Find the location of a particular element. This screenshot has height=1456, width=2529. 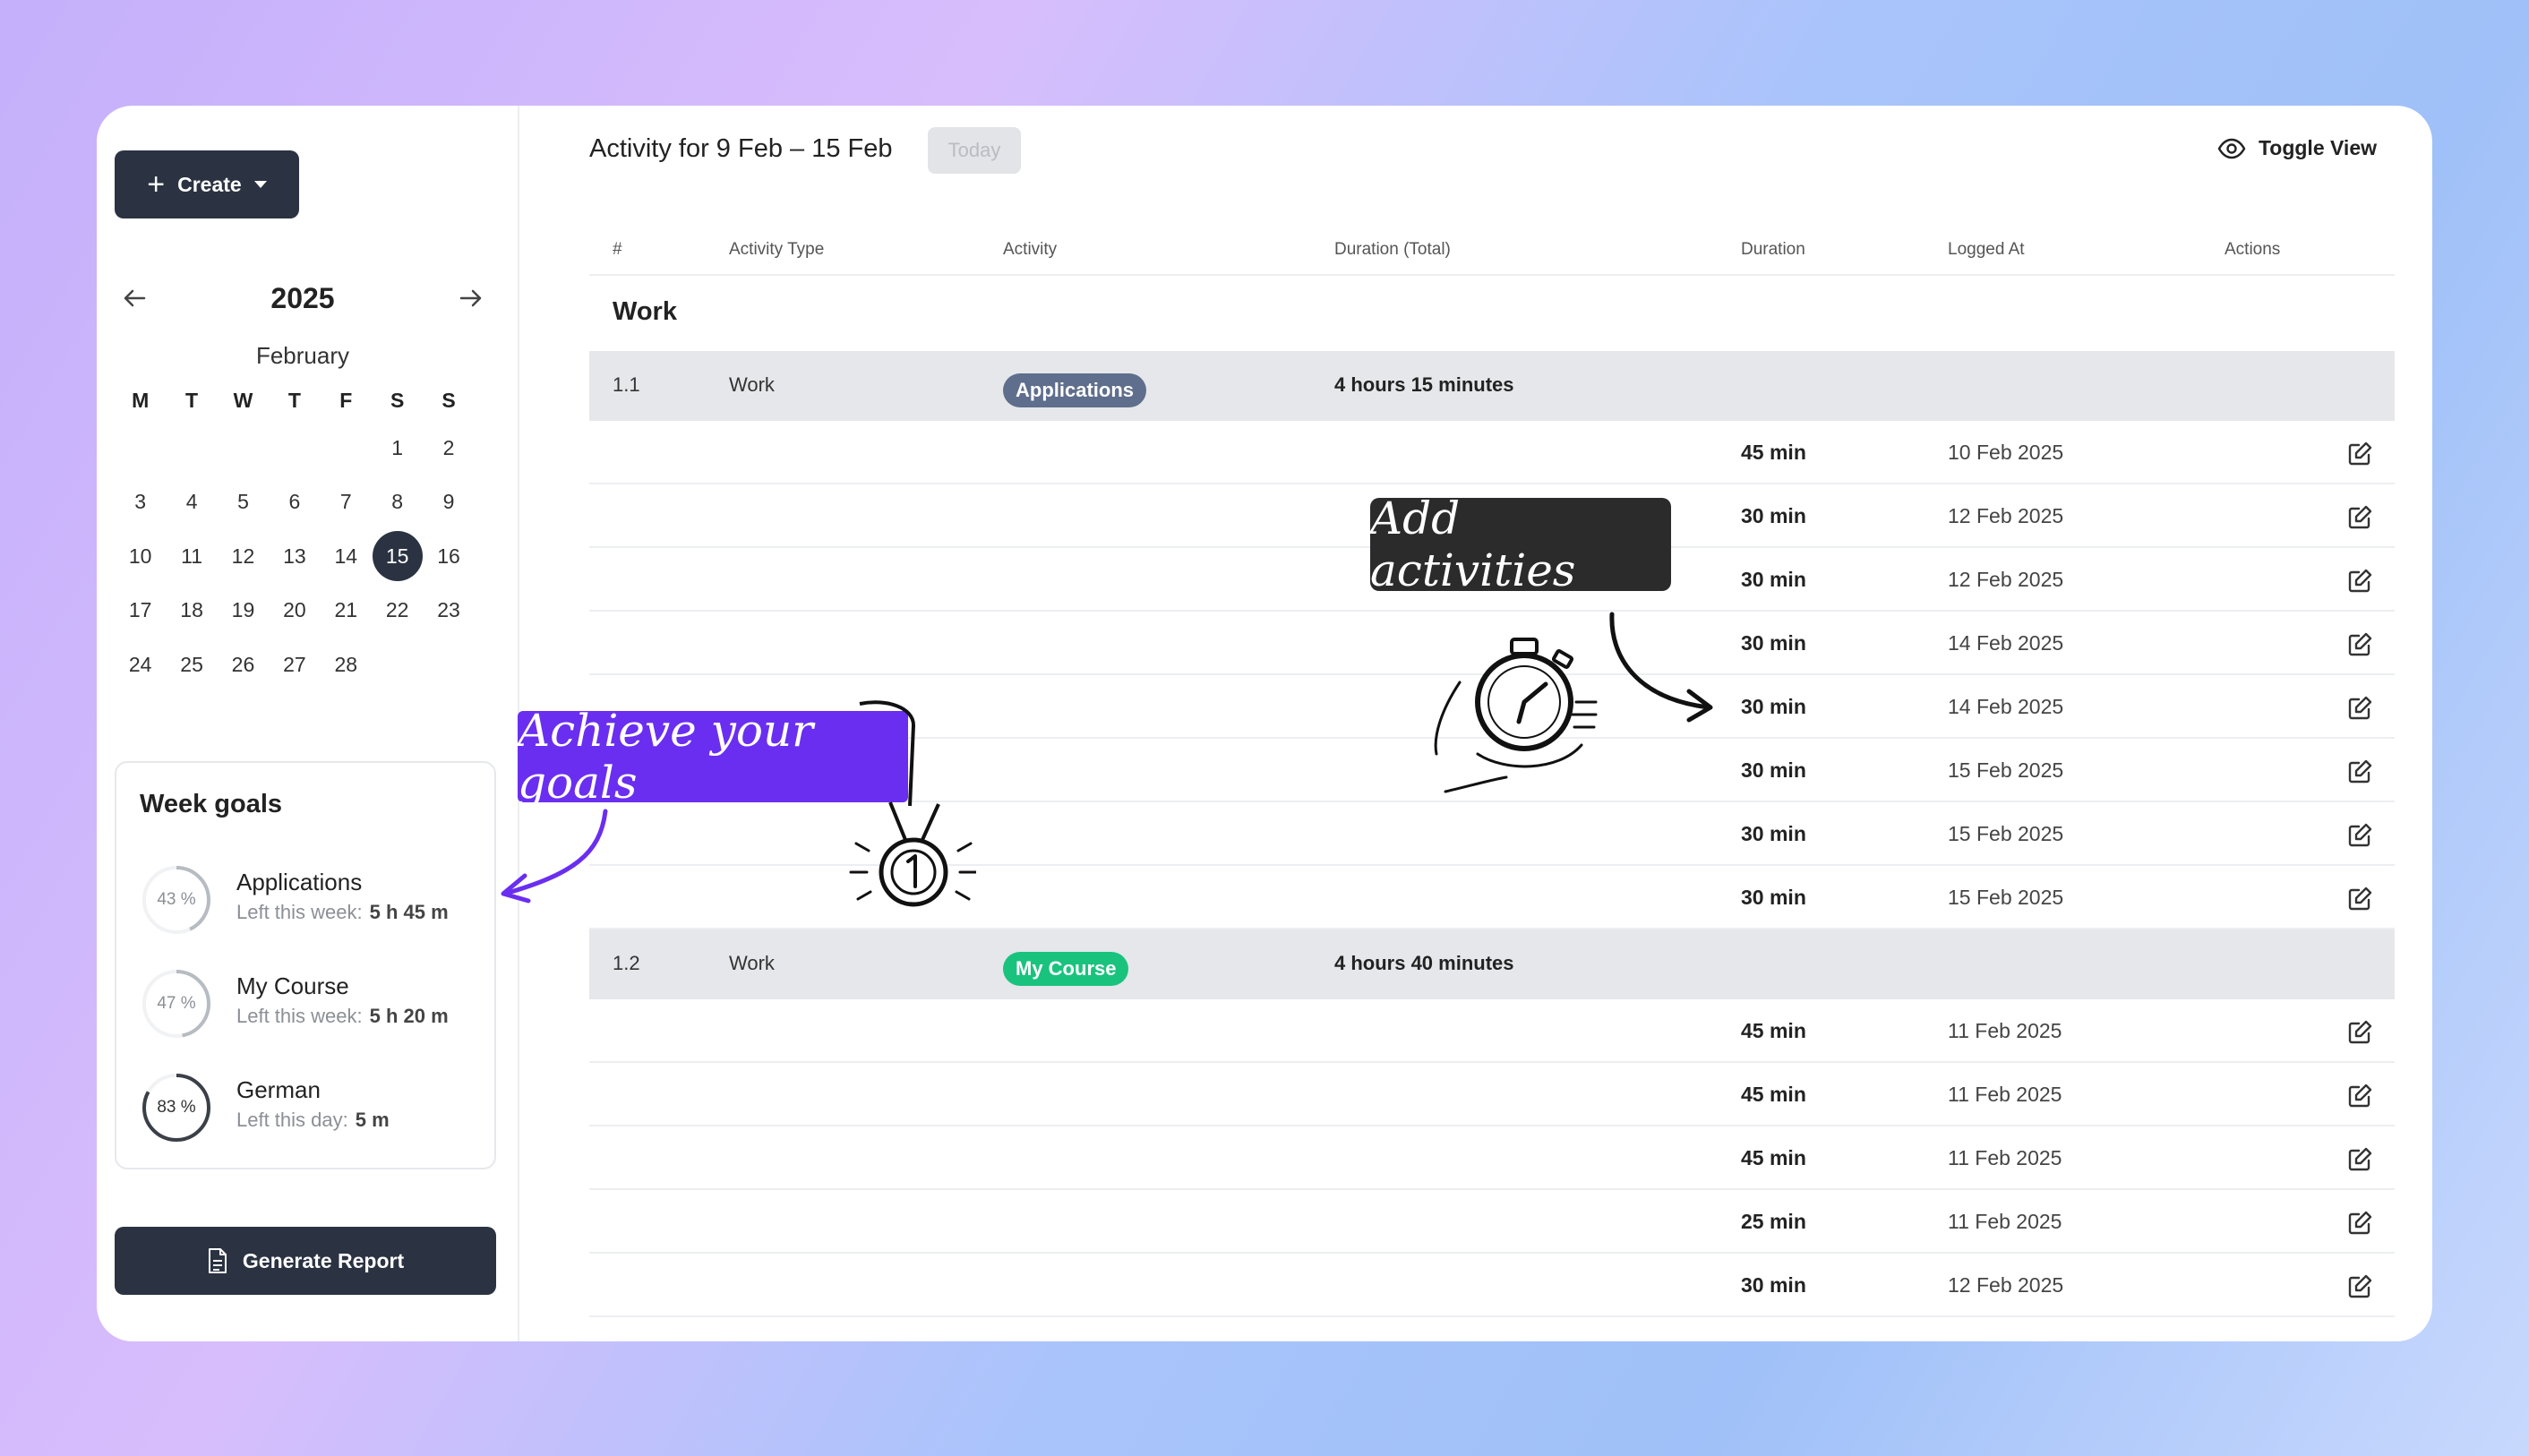

create-button: + Create is located at coordinates (207, 184).